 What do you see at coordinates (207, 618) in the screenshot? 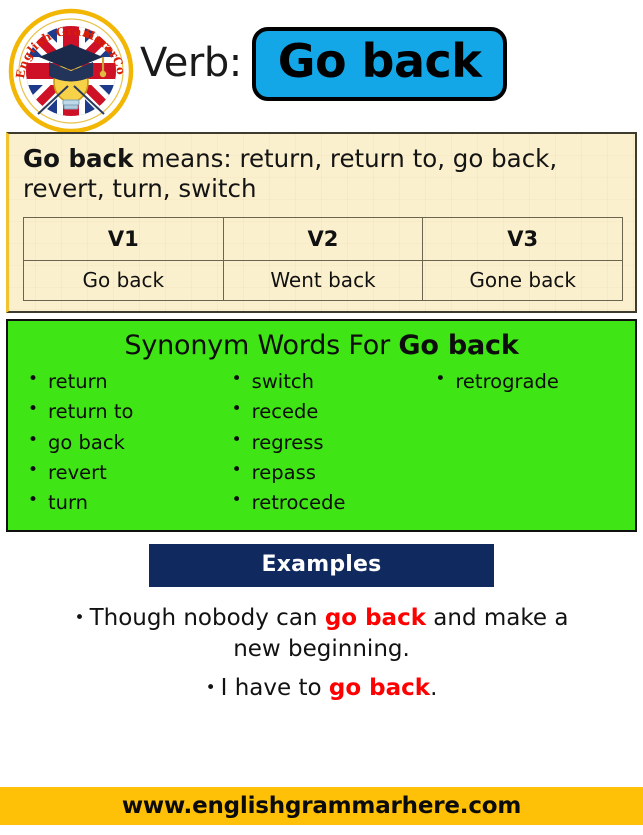
I see `example-1-before: Though nobody can` at bounding box center [207, 618].